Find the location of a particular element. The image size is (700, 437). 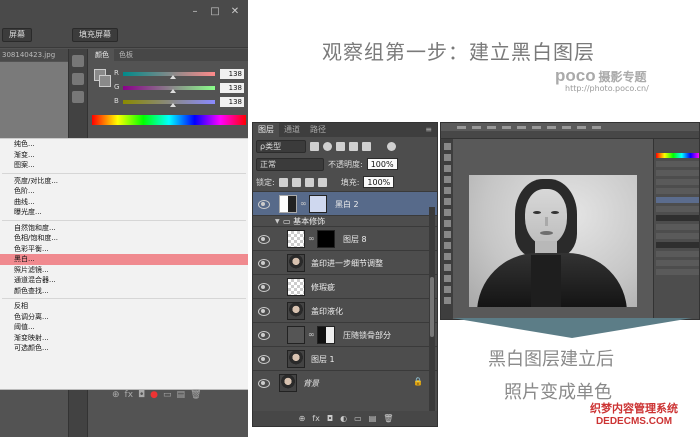

layers-scrollbar is located at coordinates (432, 312).